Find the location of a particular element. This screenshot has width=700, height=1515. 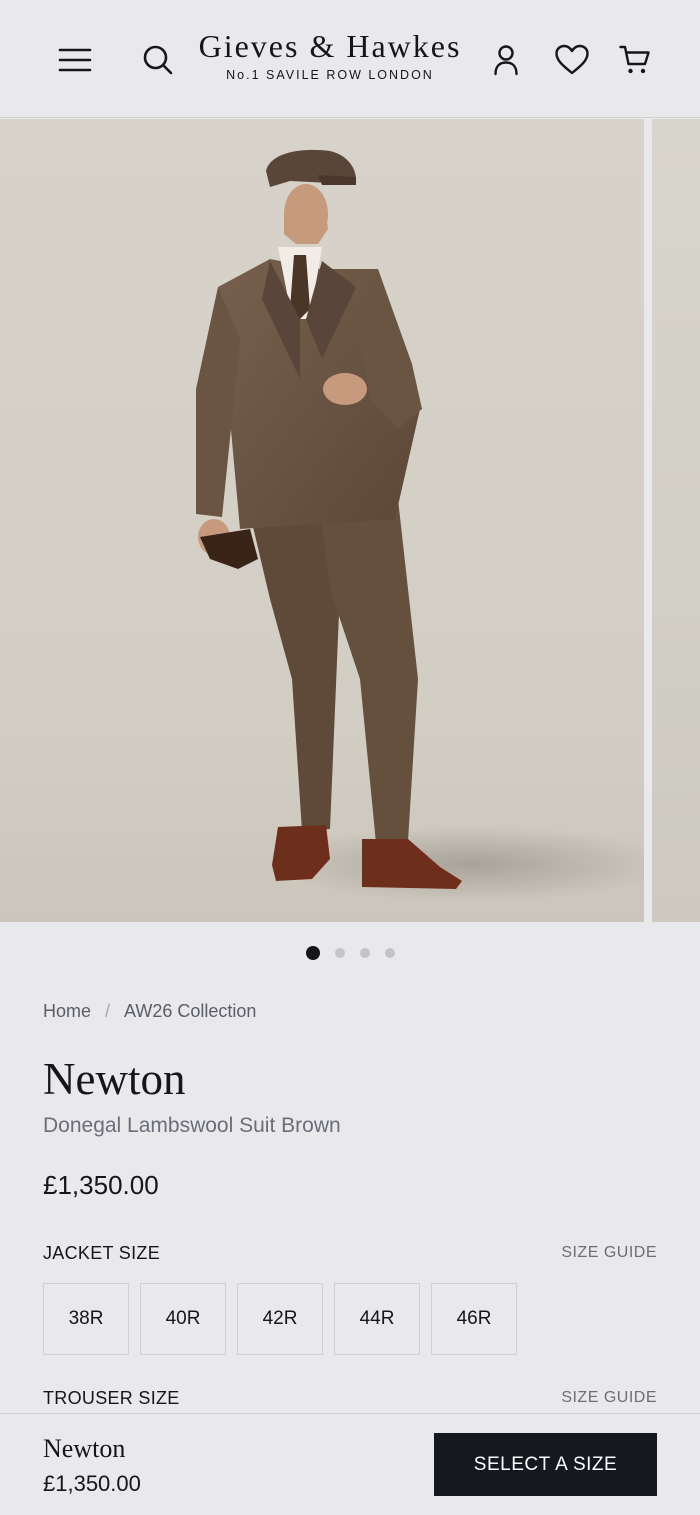

trouser-size-label: TROUSER SIZE is located at coordinates (111, 1398).